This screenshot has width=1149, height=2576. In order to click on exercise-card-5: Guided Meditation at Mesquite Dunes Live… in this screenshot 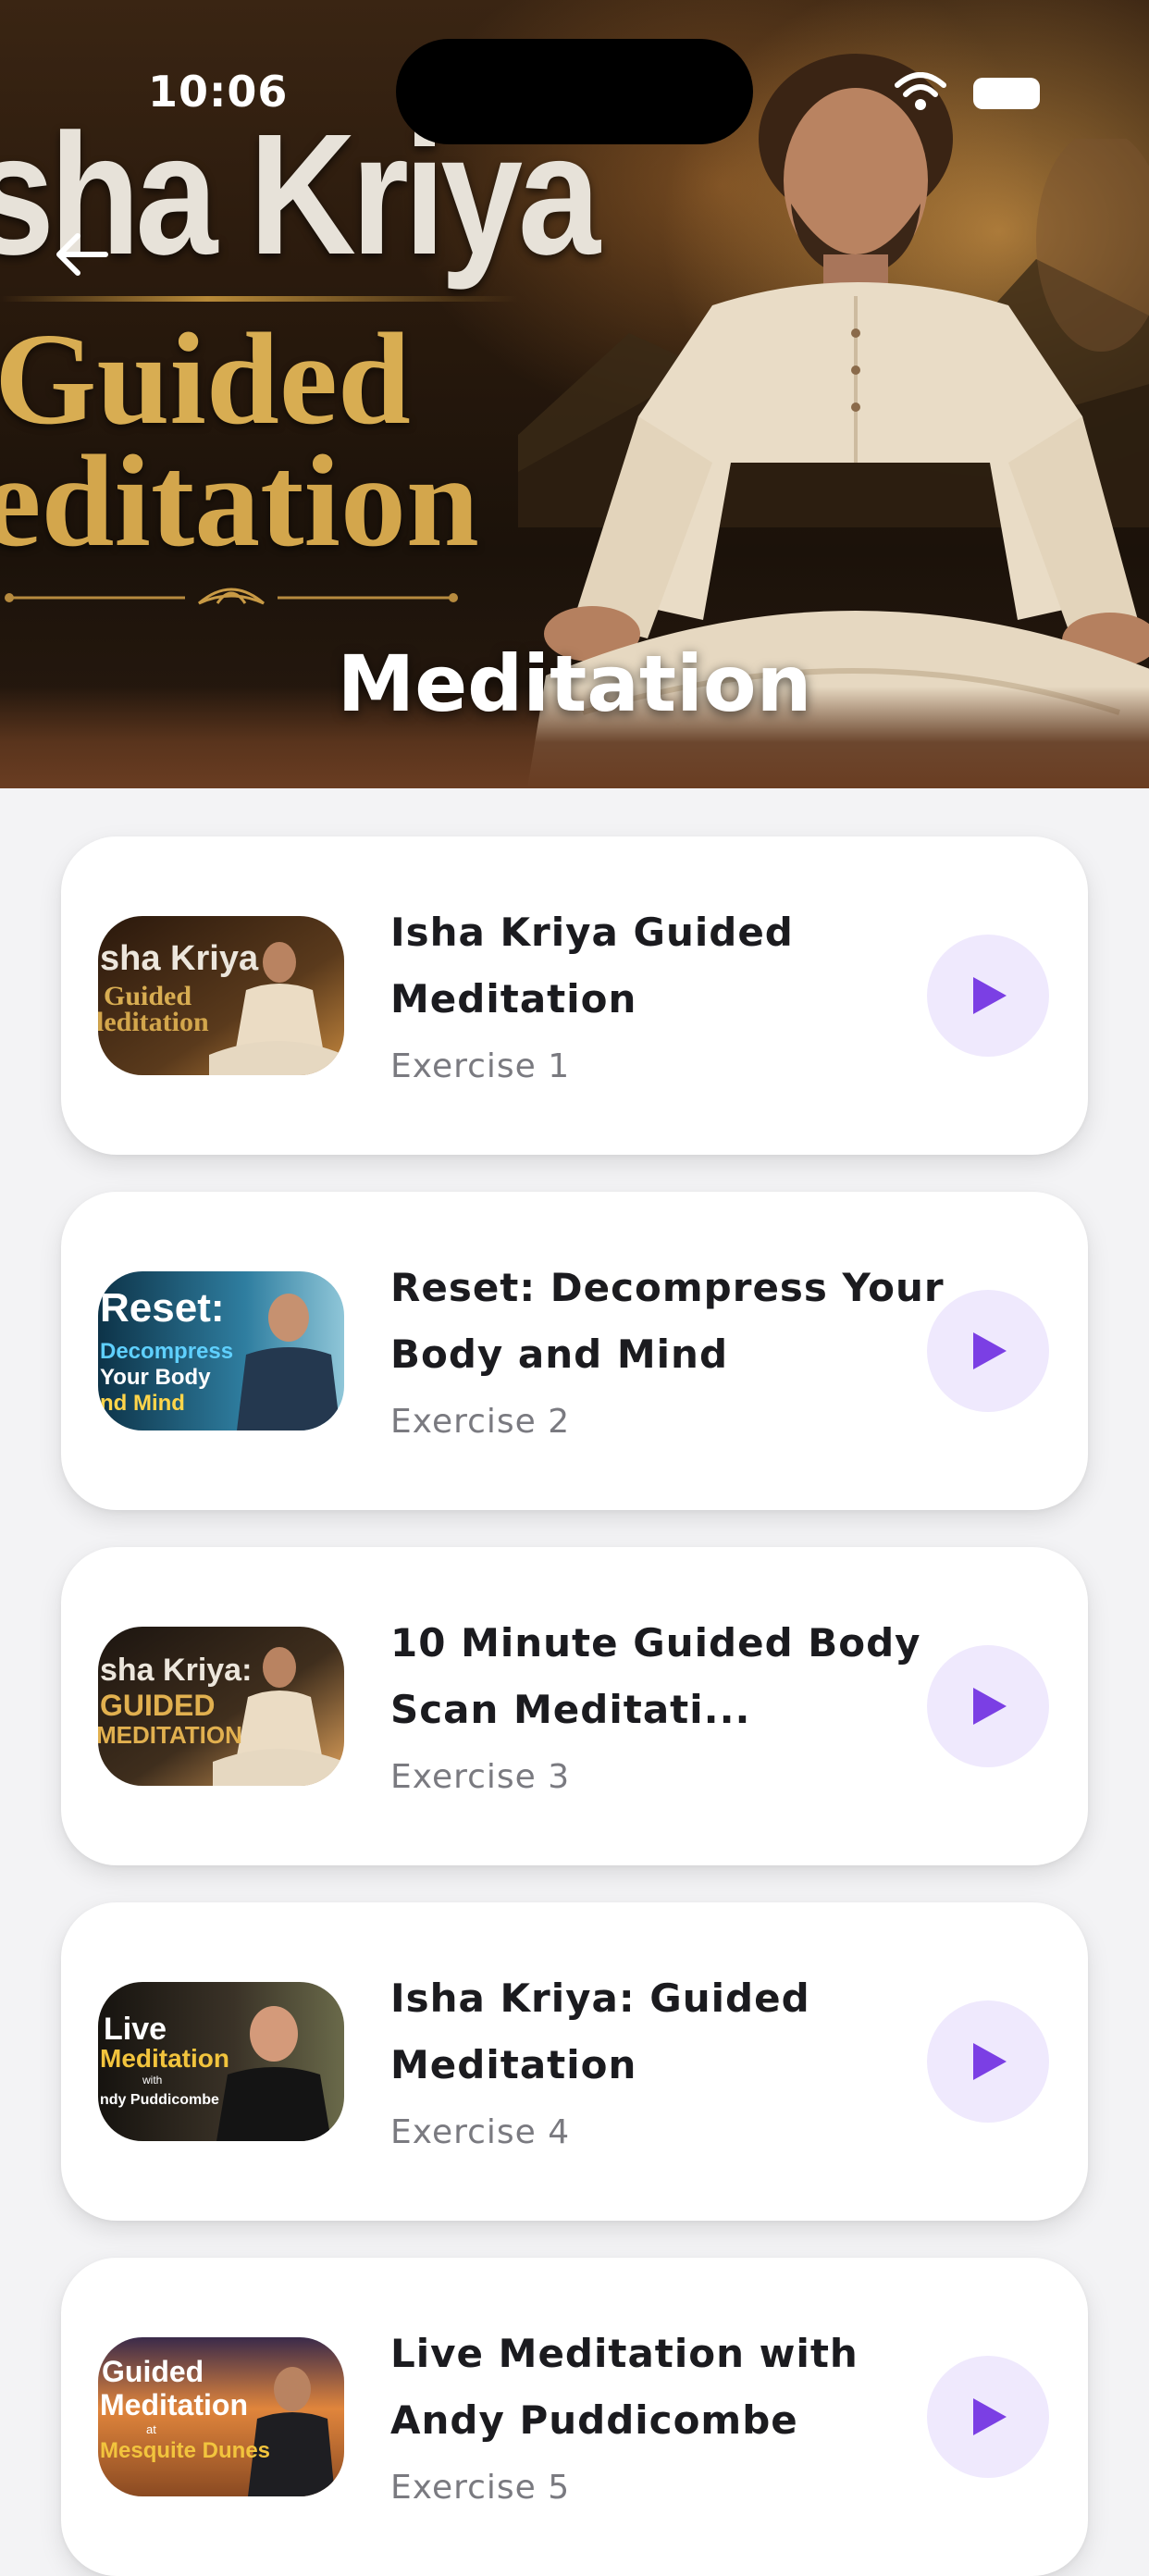, I will do `click(574, 2417)`.